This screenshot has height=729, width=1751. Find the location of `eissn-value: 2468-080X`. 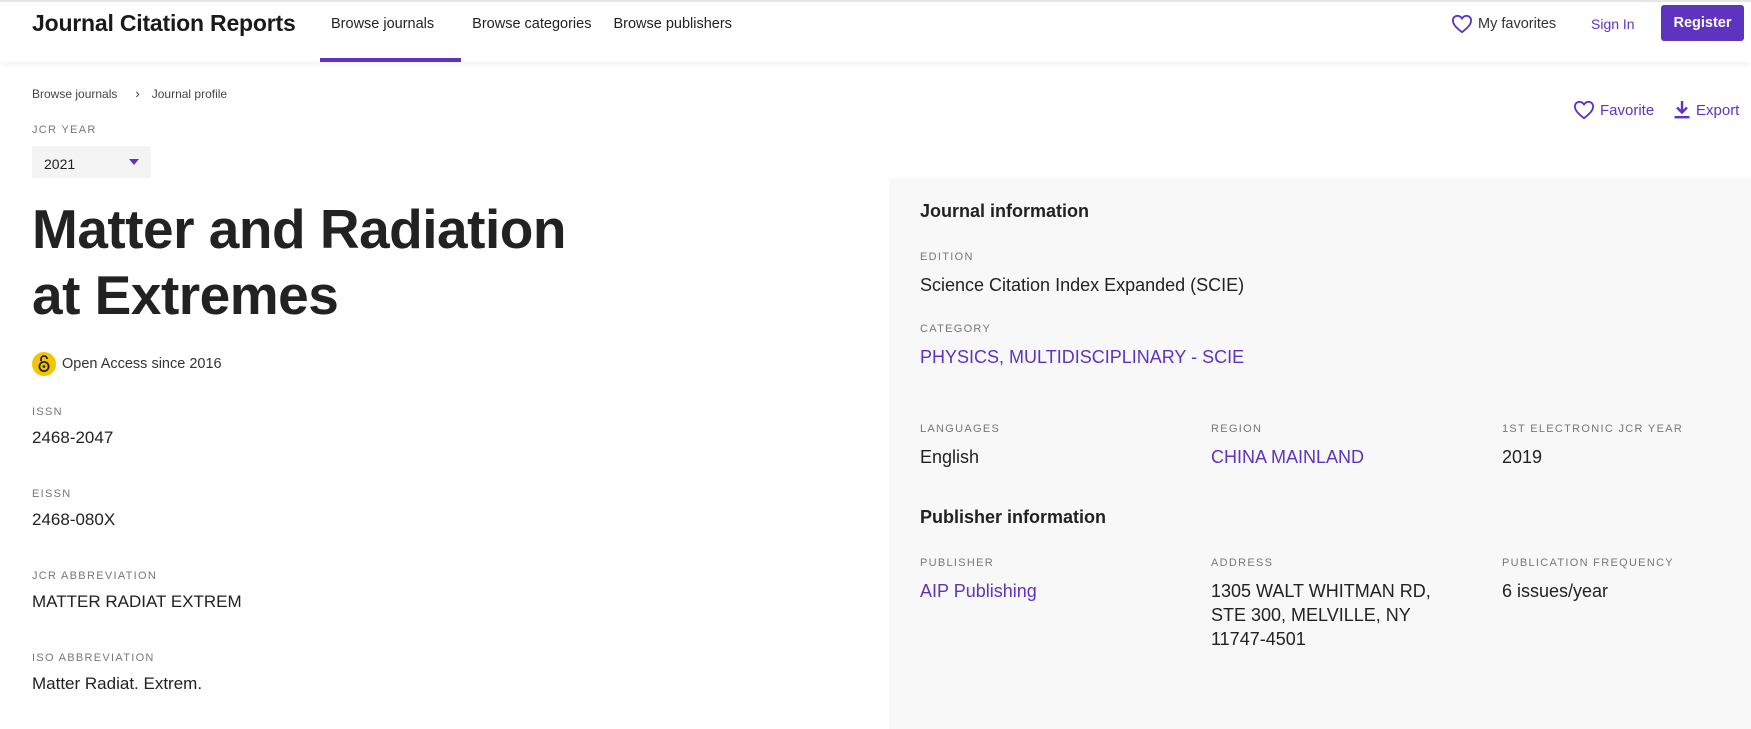

eissn-value: 2468-080X is located at coordinates (74, 519).